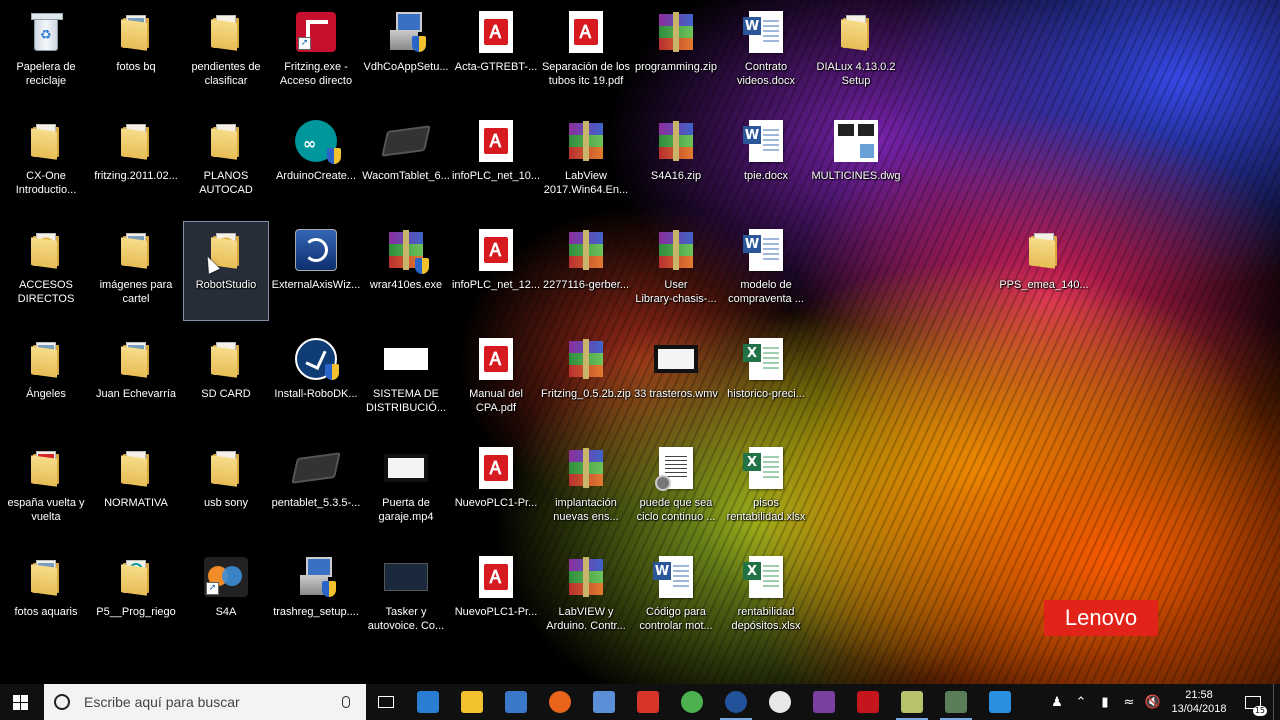 The height and width of the screenshot is (720, 1280). What do you see at coordinates (692, 702) in the screenshot?
I see `taskbar-app-chrome` at bounding box center [692, 702].